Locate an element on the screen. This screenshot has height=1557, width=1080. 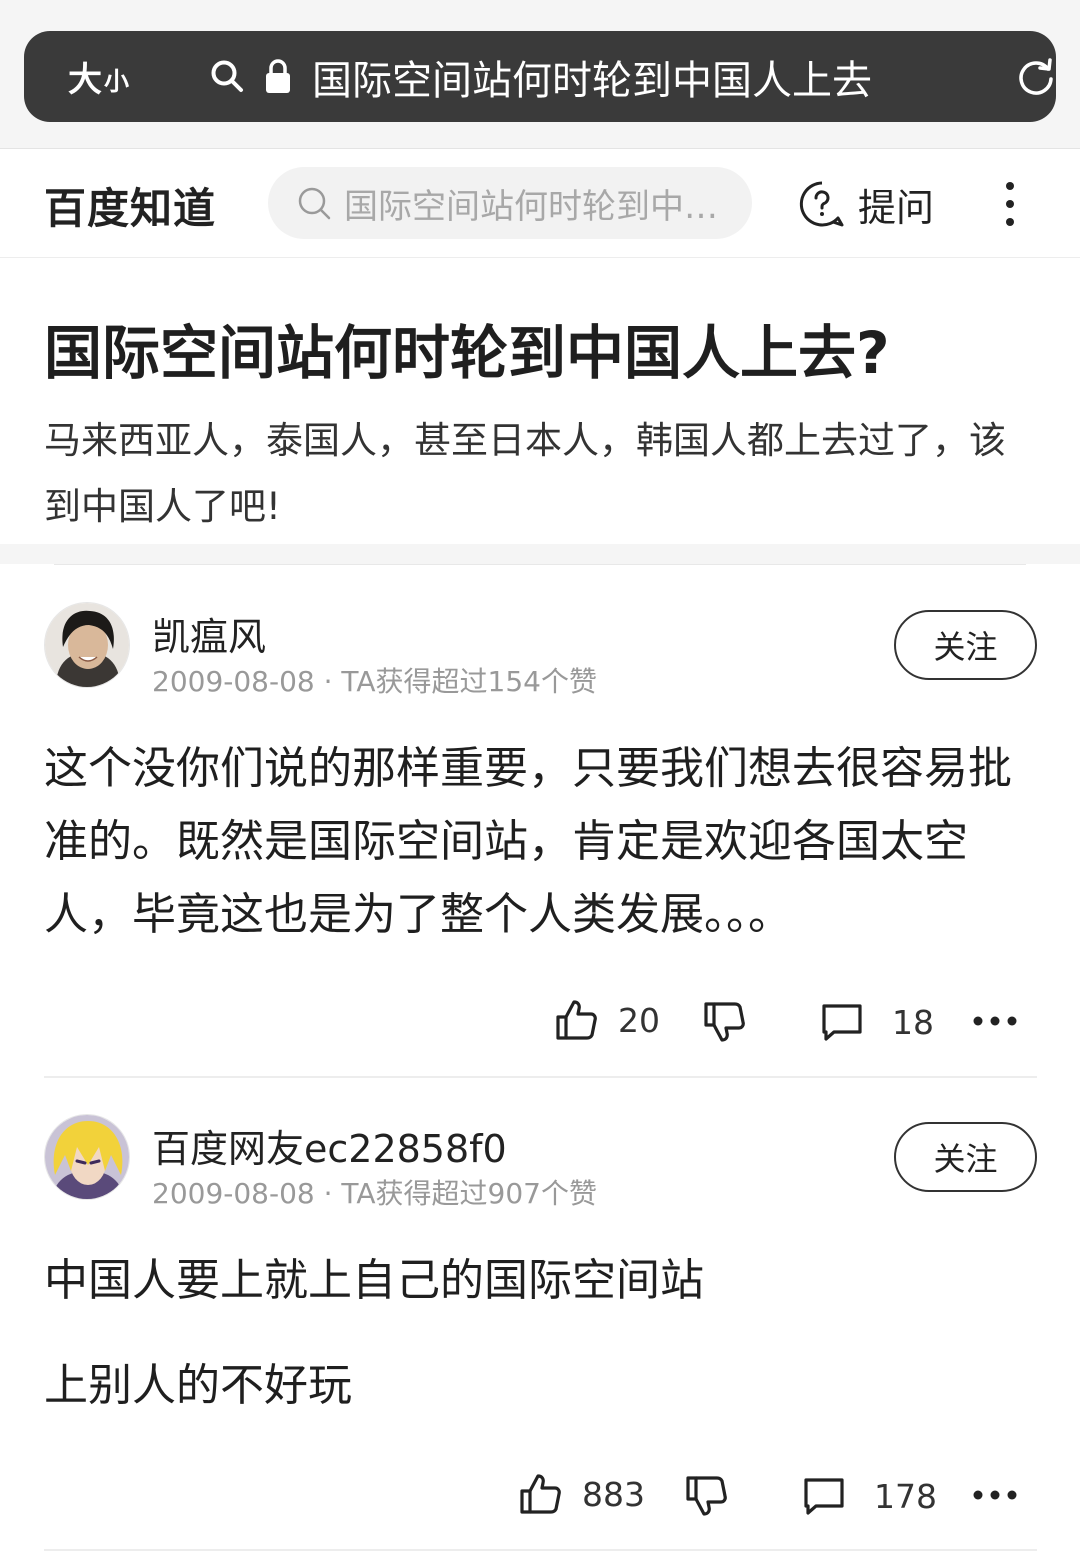
like-button: 883 is located at coordinates (581, 1494).